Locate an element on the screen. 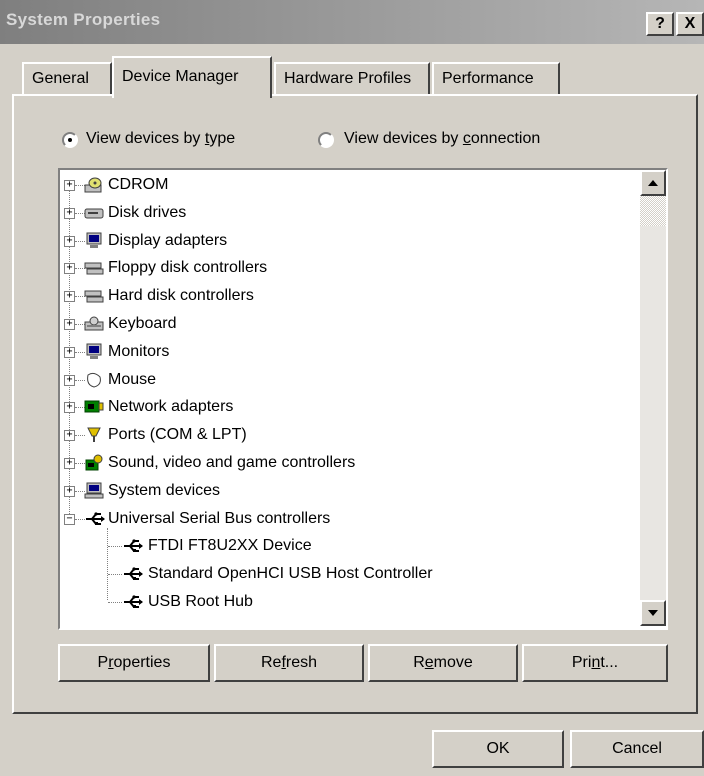  help-button: ? is located at coordinates (660, 24).